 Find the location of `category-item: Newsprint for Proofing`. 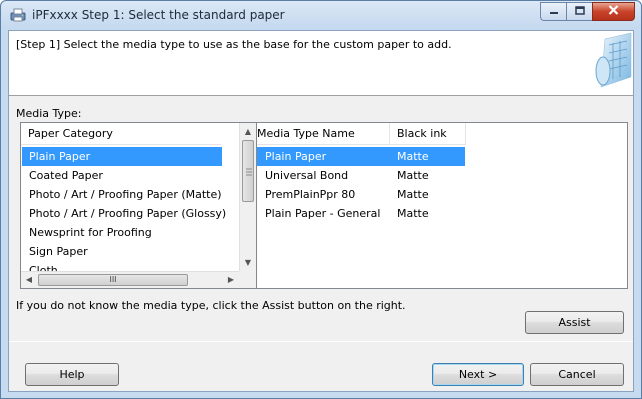

category-item: Newsprint for Proofing is located at coordinates (122, 232).